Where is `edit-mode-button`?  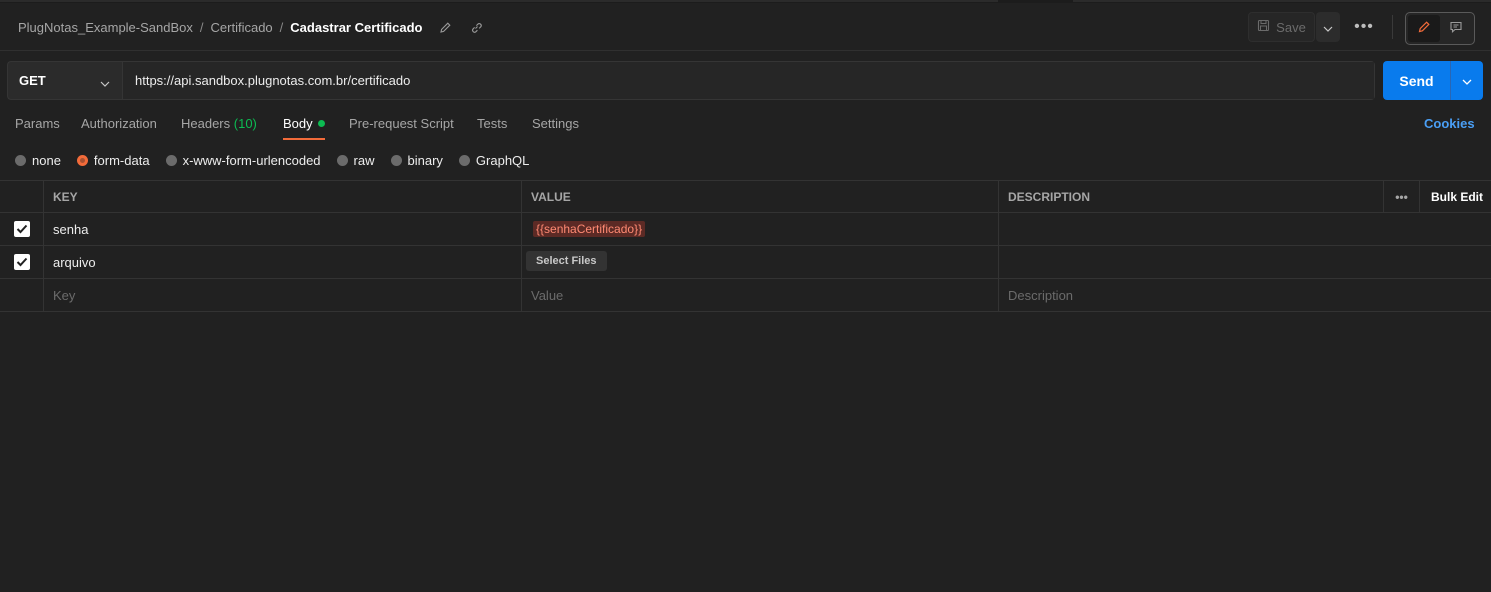 edit-mode-button is located at coordinates (1424, 28).